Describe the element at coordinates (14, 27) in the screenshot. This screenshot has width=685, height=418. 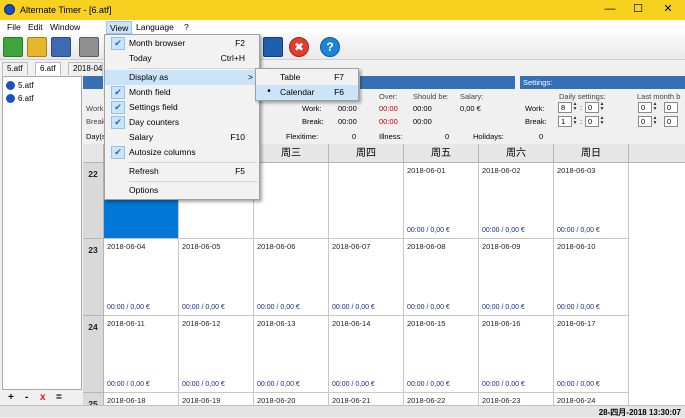
I see `menu-file: File` at that location.